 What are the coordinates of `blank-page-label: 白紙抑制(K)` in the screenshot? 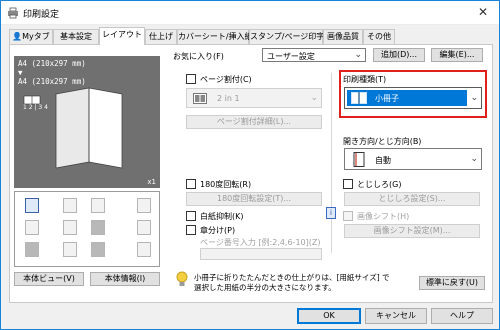 It's located at (222, 216).